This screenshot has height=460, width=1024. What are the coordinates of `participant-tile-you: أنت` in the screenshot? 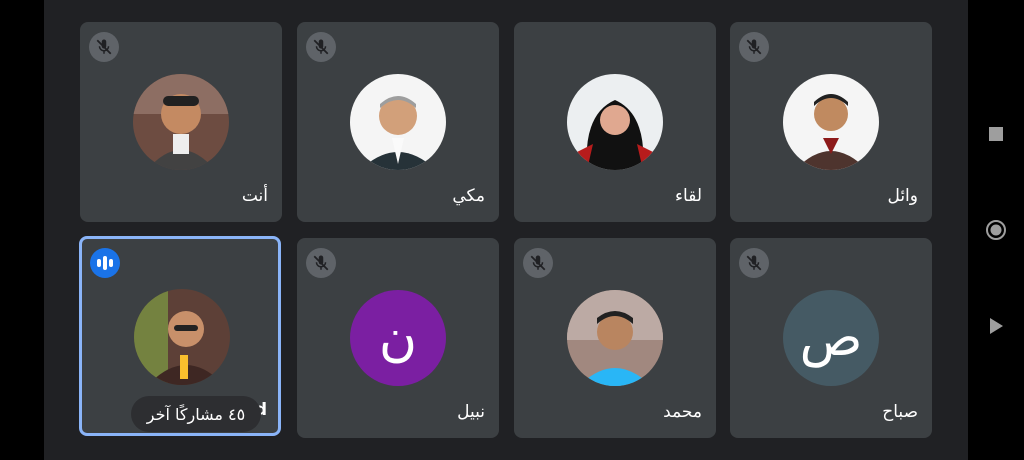 It's located at (181, 122).